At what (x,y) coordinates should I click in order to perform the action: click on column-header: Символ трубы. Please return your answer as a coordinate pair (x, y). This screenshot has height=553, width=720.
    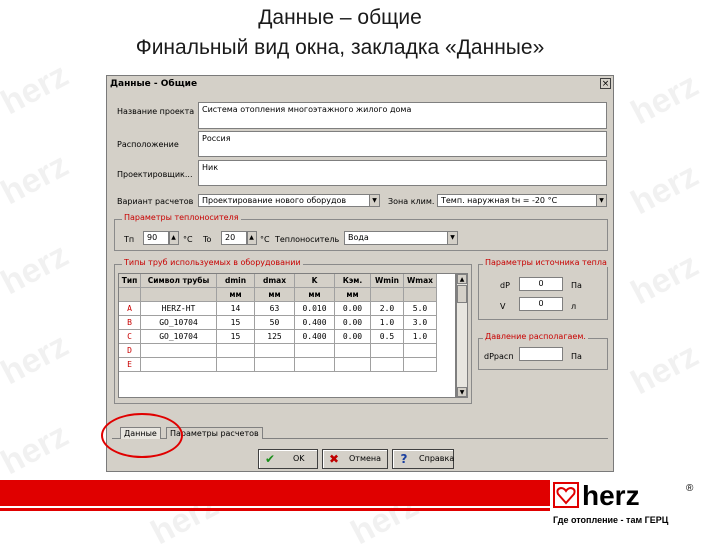
    Looking at the image, I should click on (179, 281).